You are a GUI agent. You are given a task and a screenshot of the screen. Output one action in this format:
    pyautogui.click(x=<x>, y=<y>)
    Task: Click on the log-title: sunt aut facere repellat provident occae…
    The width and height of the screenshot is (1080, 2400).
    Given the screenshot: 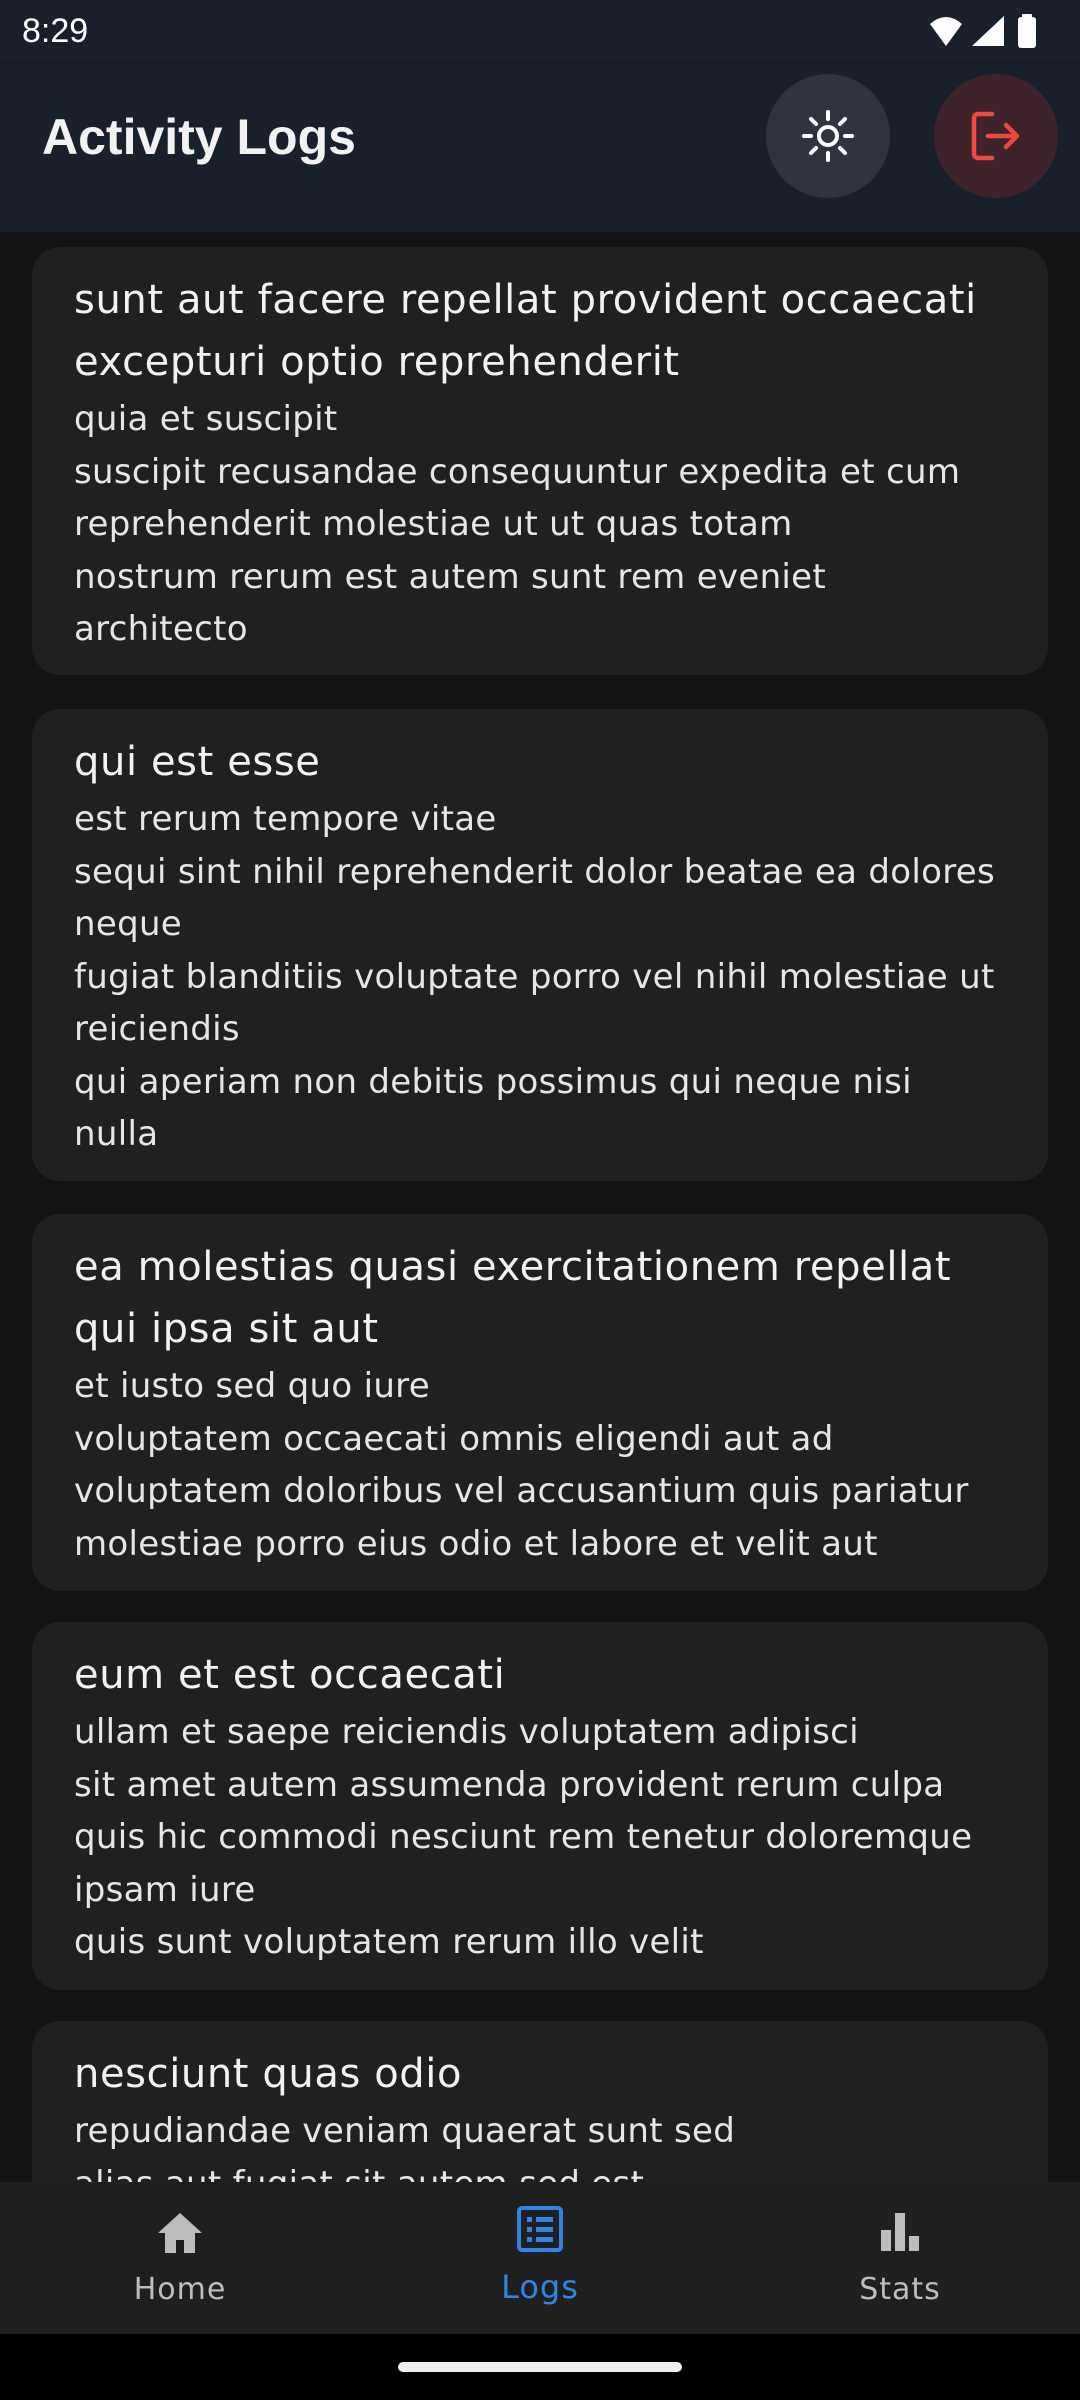 What is the action you would take?
    pyautogui.click(x=525, y=331)
    